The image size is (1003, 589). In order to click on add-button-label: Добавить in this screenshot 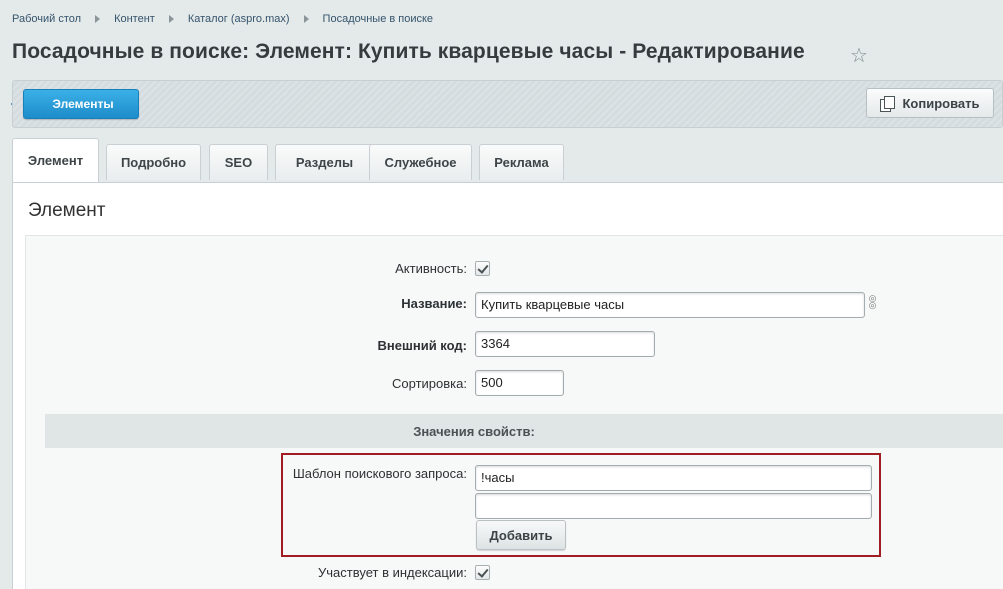, I will do `click(521, 535)`.